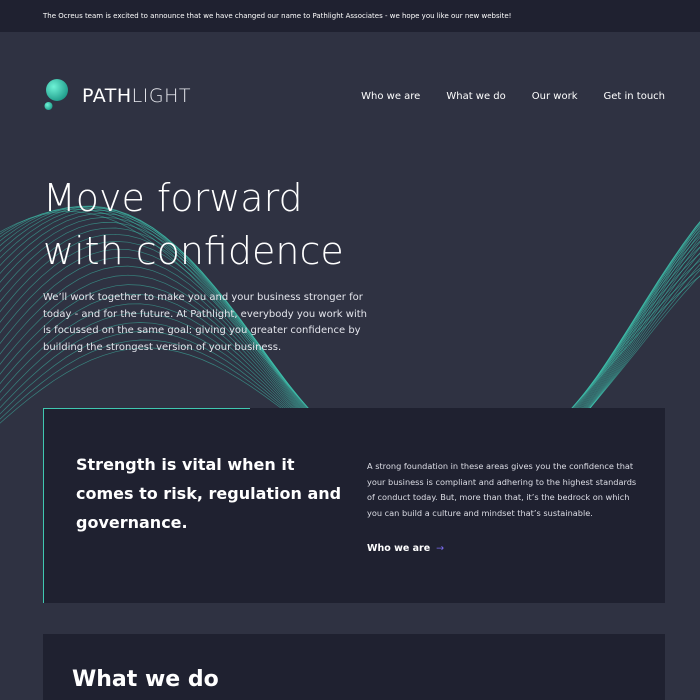 Image resolution: width=700 pixels, height=700 pixels. What do you see at coordinates (555, 98) in the screenshot?
I see `nav-our-work: Our work` at bounding box center [555, 98].